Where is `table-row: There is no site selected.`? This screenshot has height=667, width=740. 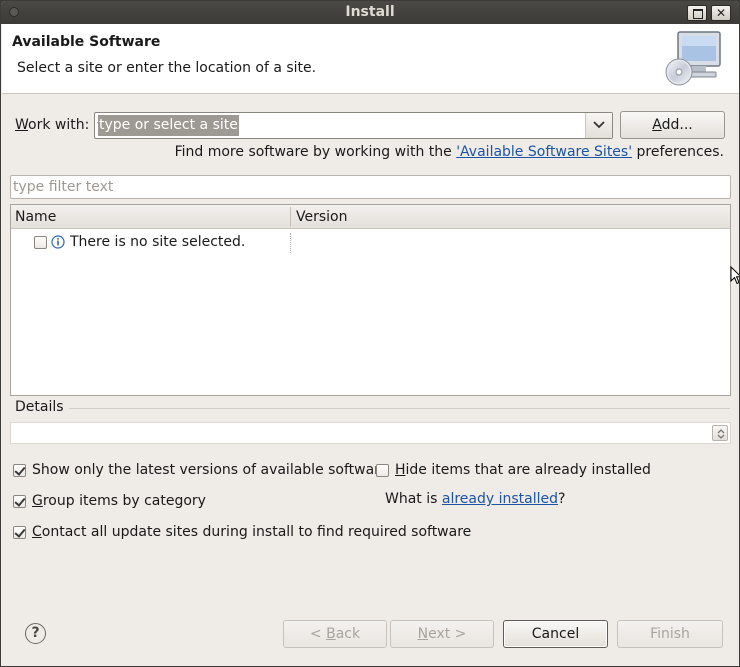
table-row: There is no site selected. is located at coordinates (370, 242).